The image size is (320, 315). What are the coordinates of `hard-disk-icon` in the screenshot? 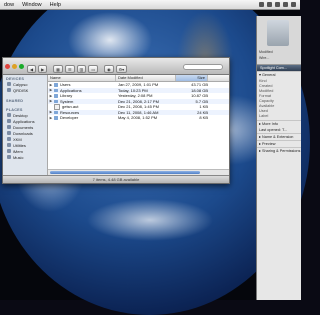 It's located at (9, 84).